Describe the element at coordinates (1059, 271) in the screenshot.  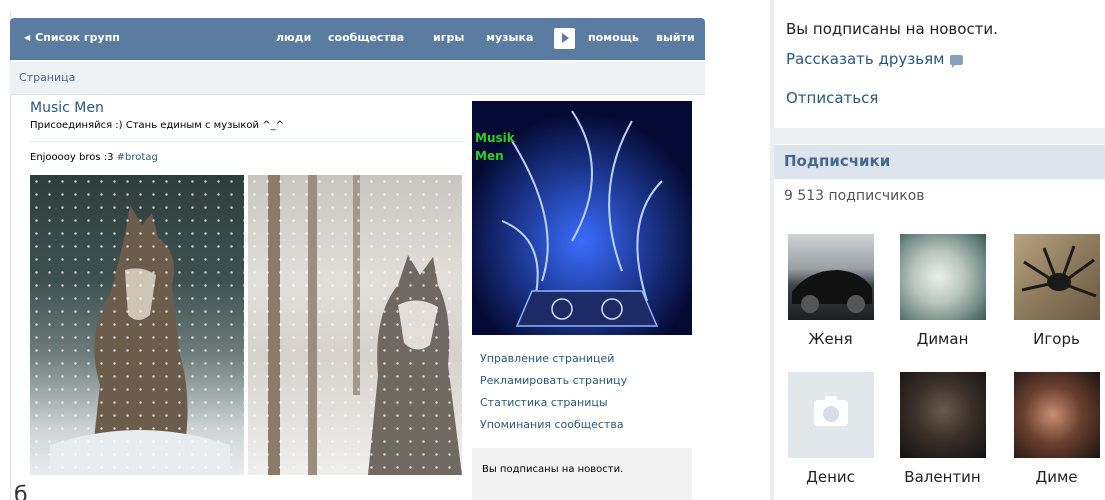
I see `spider-image` at that location.